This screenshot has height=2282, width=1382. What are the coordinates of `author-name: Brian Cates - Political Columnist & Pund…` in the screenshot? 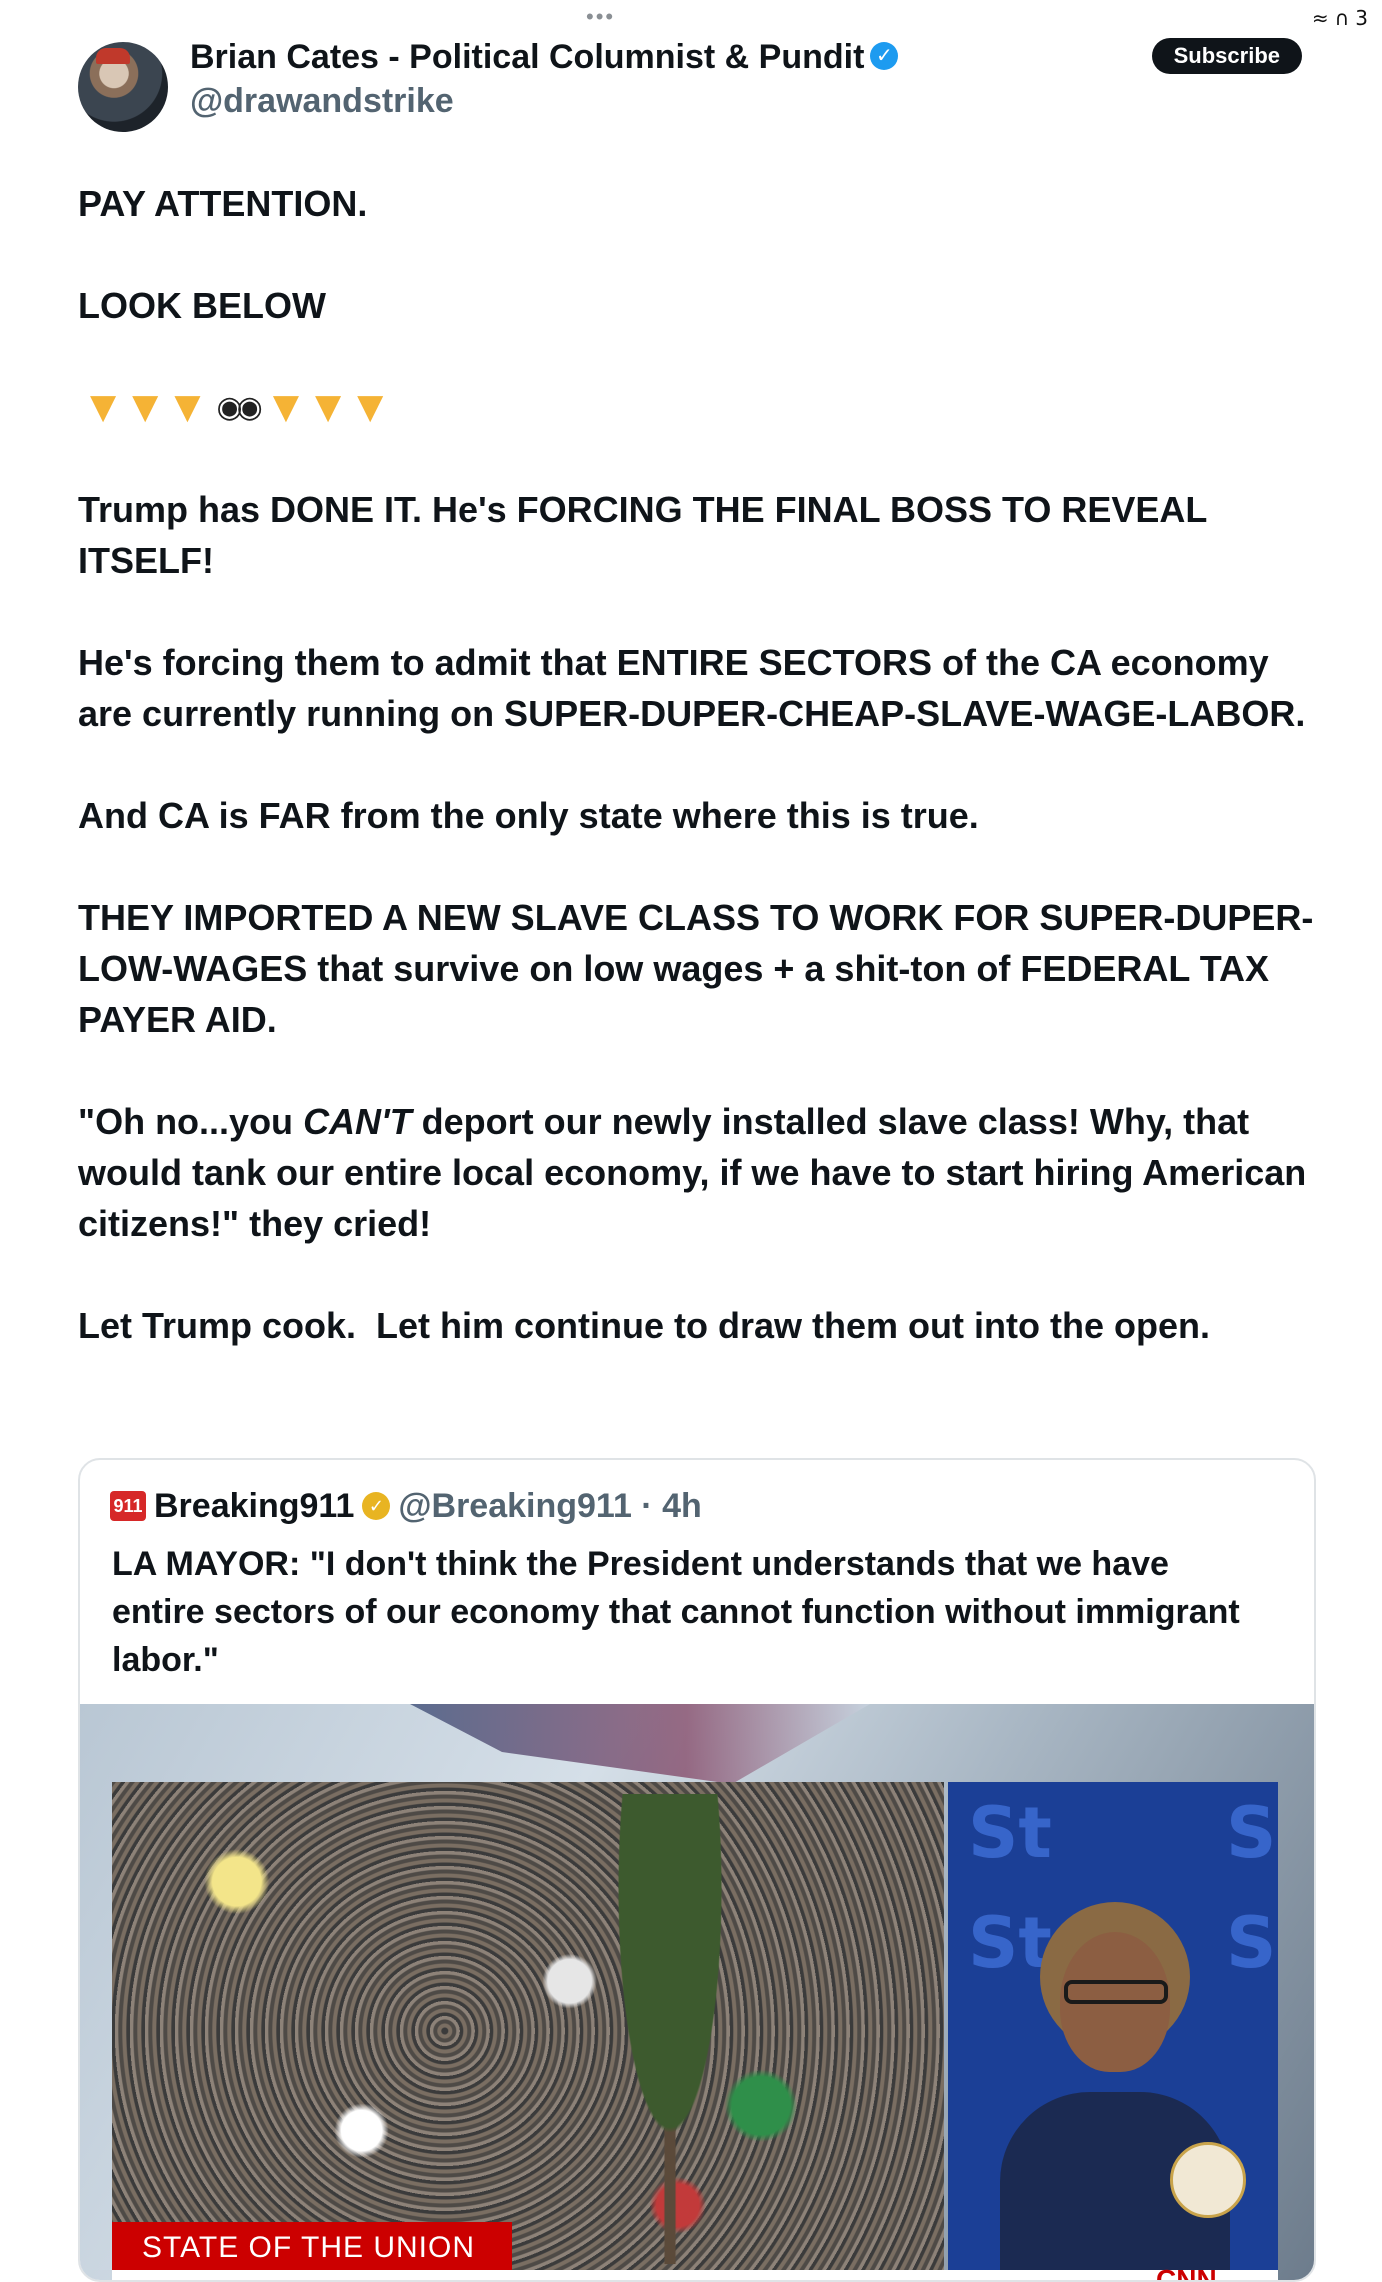 It's located at (544, 57).